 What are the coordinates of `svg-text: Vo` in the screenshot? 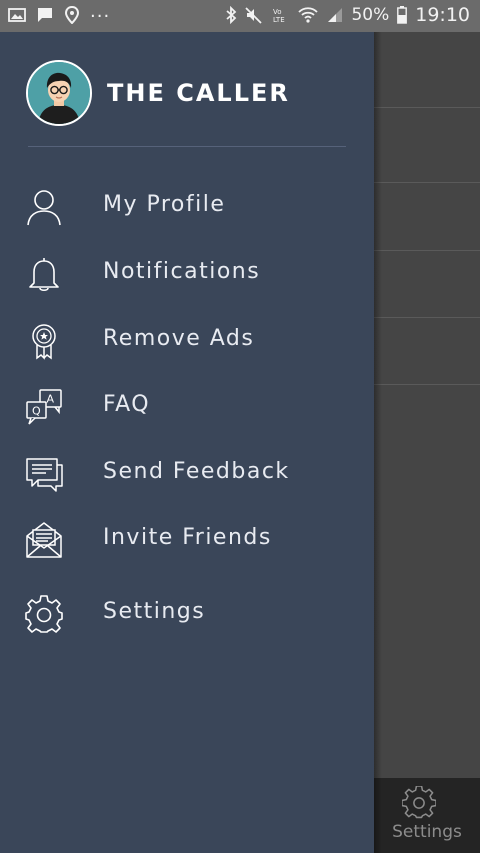 It's located at (277, 12).